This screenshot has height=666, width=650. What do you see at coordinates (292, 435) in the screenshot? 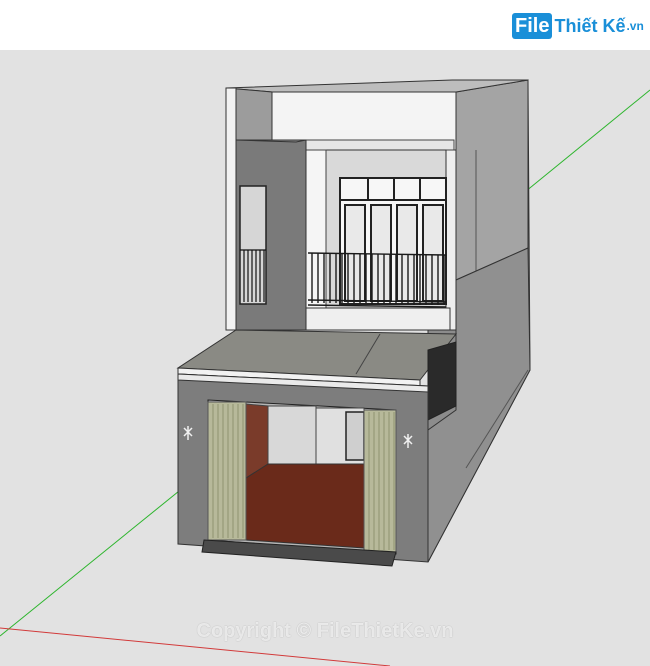
I see `interior-back-wall` at bounding box center [292, 435].